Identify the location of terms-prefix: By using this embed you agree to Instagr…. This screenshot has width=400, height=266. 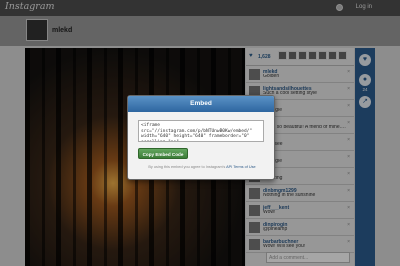
(187, 167).